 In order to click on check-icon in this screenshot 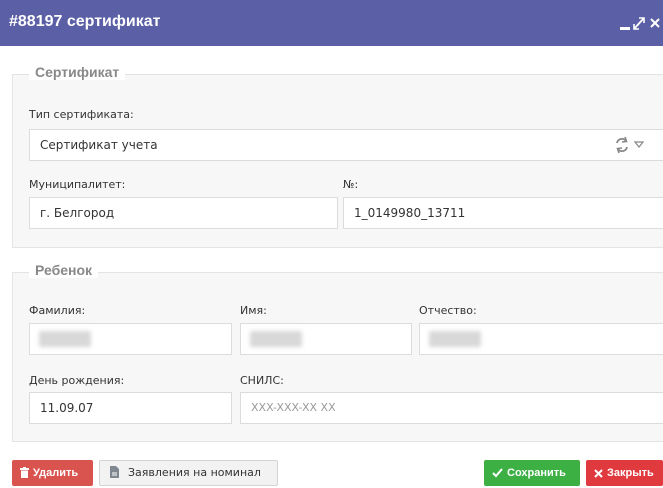, I will do `click(497, 475)`.